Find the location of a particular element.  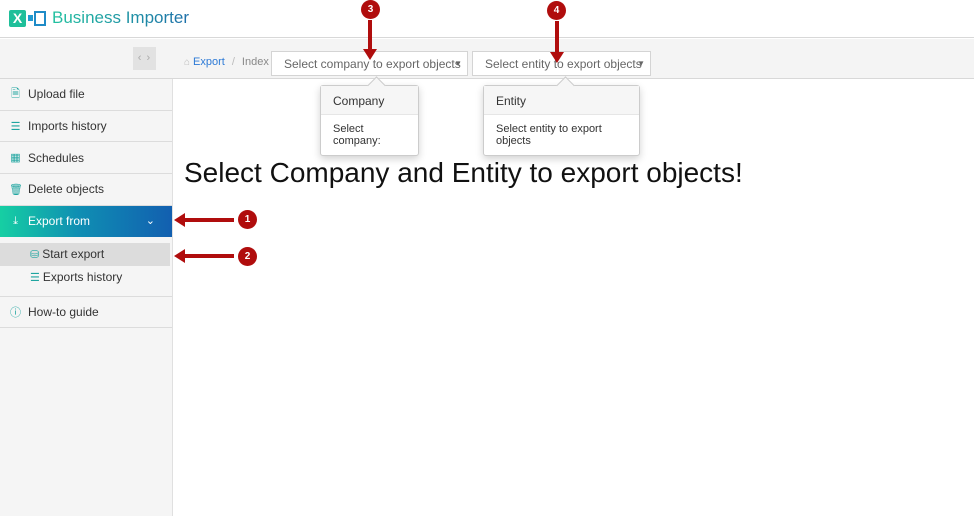

sidebar-item-delete-objects: 🗑 Delete objects is located at coordinates (86, 190).